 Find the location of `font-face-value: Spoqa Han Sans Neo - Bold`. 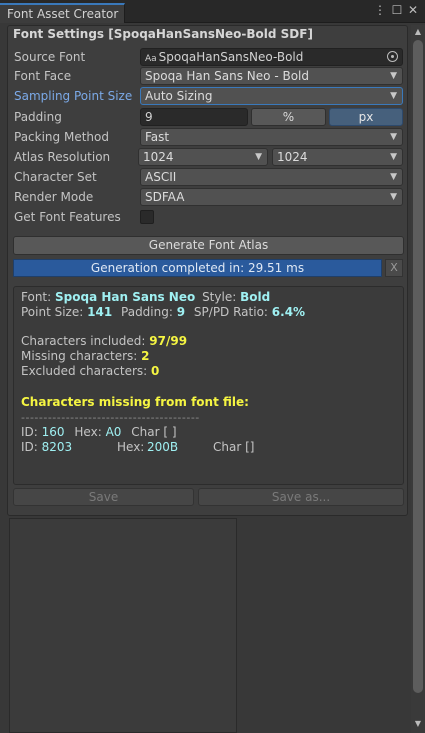

font-face-value: Spoqa Han Sans Neo - Bold is located at coordinates (227, 76).